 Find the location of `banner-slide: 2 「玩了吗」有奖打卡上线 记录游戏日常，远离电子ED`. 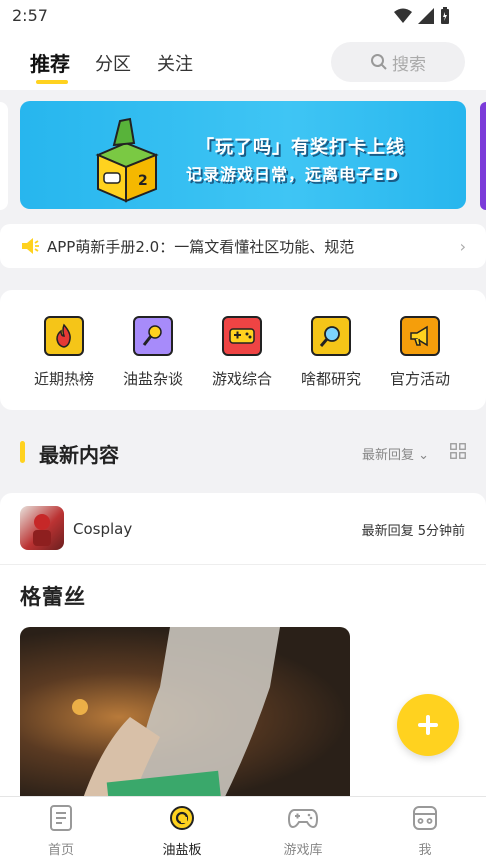

banner-slide: 2 「玩了吗」有奖打卡上线 记录游戏日常，远离电子ED is located at coordinates (243, 155).